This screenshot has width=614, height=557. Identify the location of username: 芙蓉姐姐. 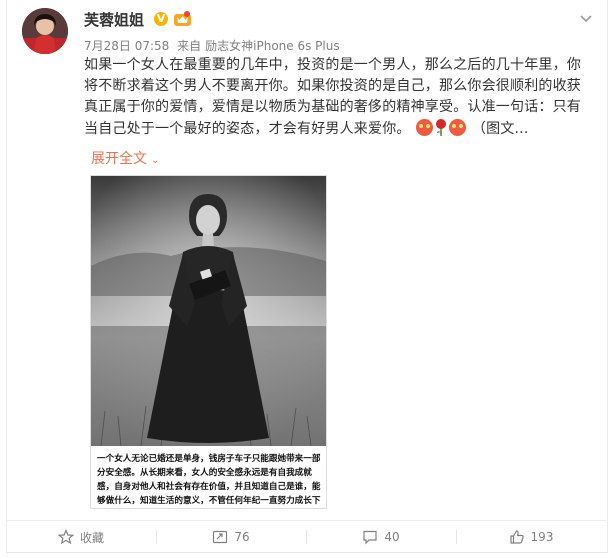
(114, 19).